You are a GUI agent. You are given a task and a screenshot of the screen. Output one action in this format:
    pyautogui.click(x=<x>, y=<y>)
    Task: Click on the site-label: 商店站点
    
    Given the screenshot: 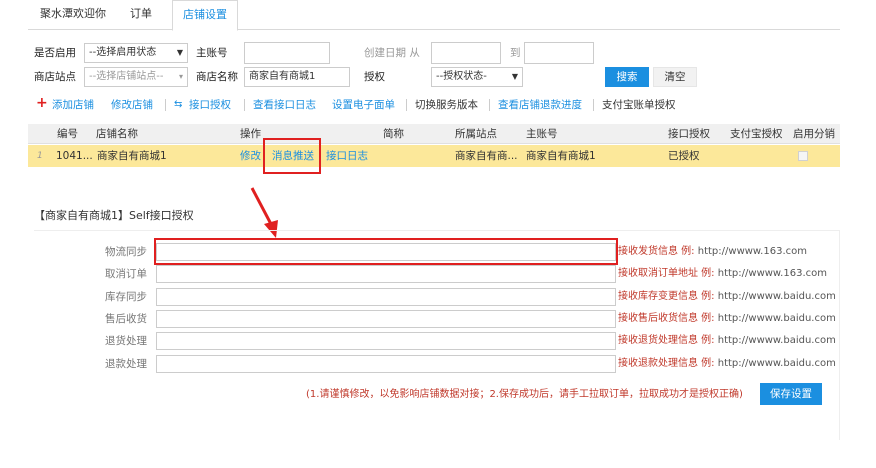 What is the action you would take?
    pyautogui.click(x=55, y=77)
    